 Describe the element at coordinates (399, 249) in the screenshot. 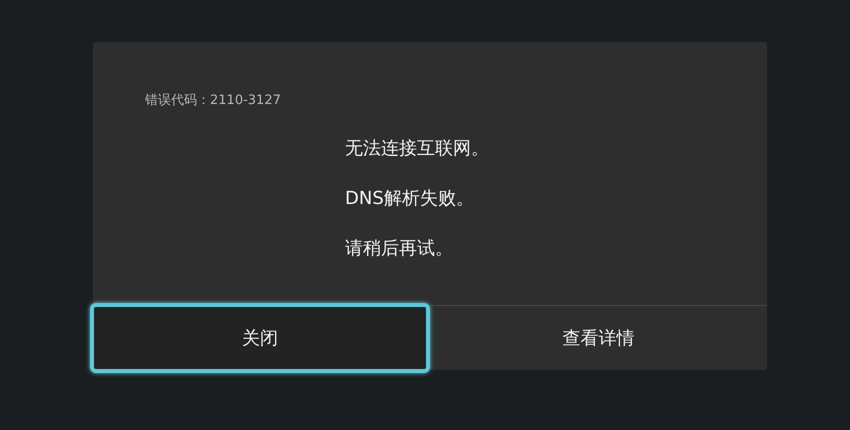

I see `error-message: 请稍后再试。` at that location.